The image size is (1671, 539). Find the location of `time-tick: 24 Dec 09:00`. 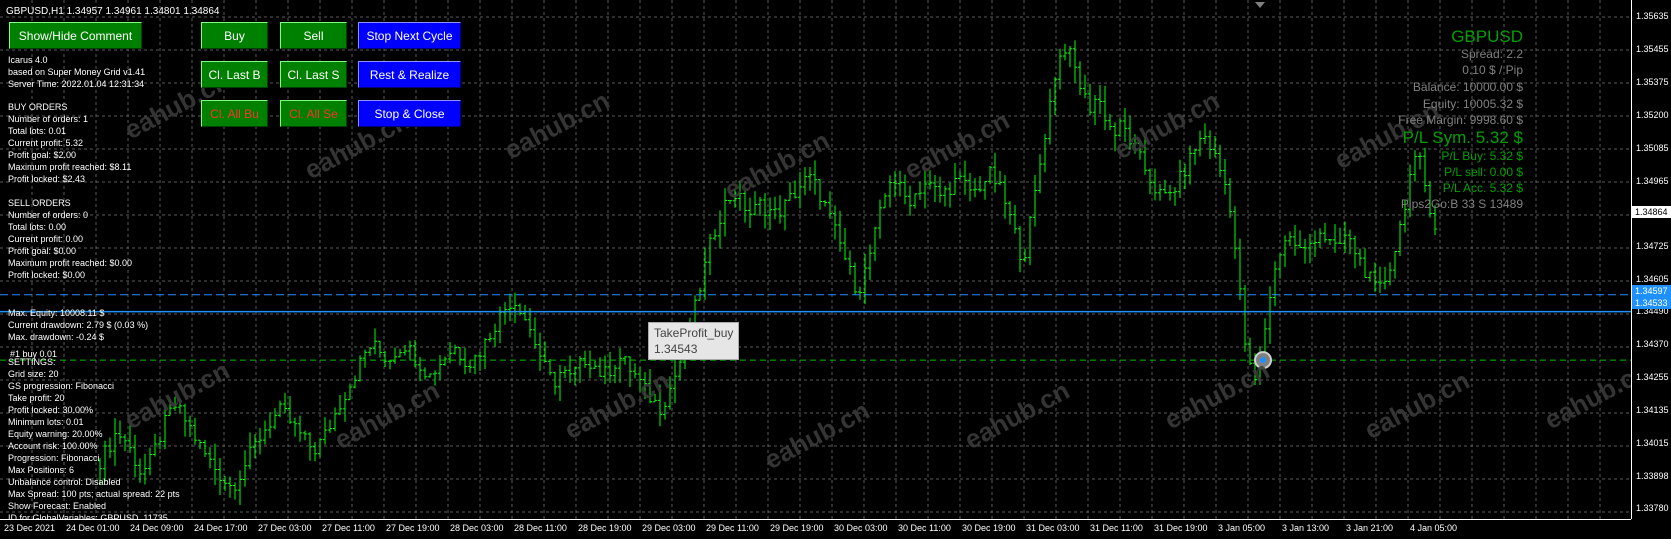

time-tick: 24 Dec 09:00 is located at coordinates (157, 528).